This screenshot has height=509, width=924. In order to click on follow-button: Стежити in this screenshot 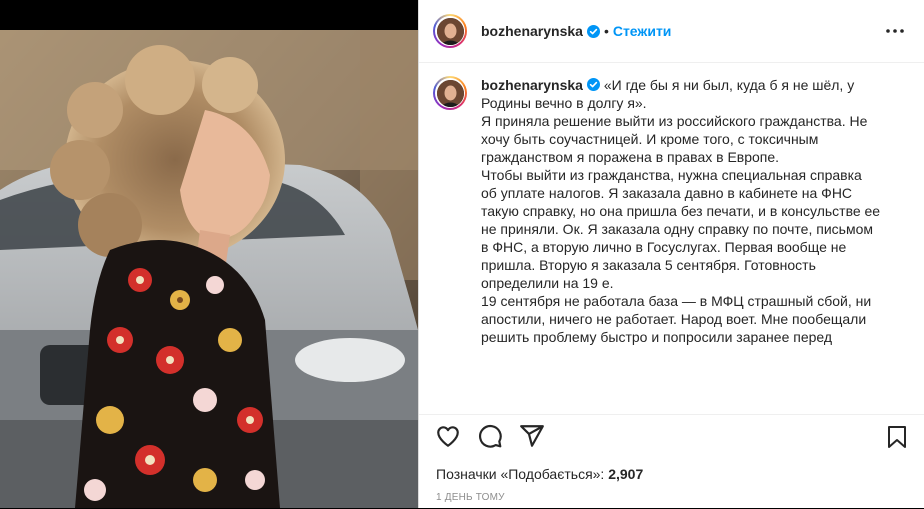, I will do `click(642, 31)`.